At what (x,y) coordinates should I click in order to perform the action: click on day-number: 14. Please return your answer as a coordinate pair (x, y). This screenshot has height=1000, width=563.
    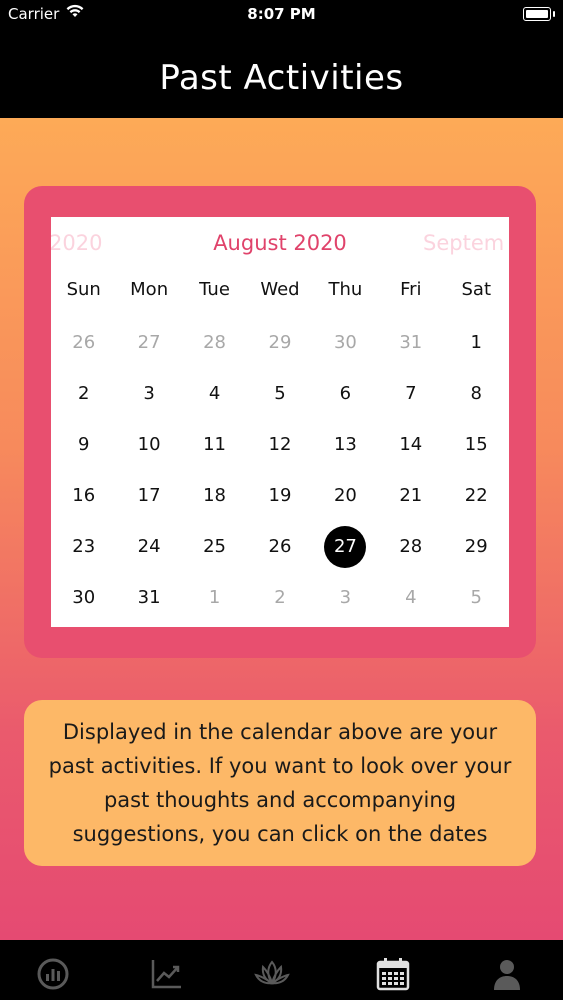
    Looking at the image, I should click on (411, 444).